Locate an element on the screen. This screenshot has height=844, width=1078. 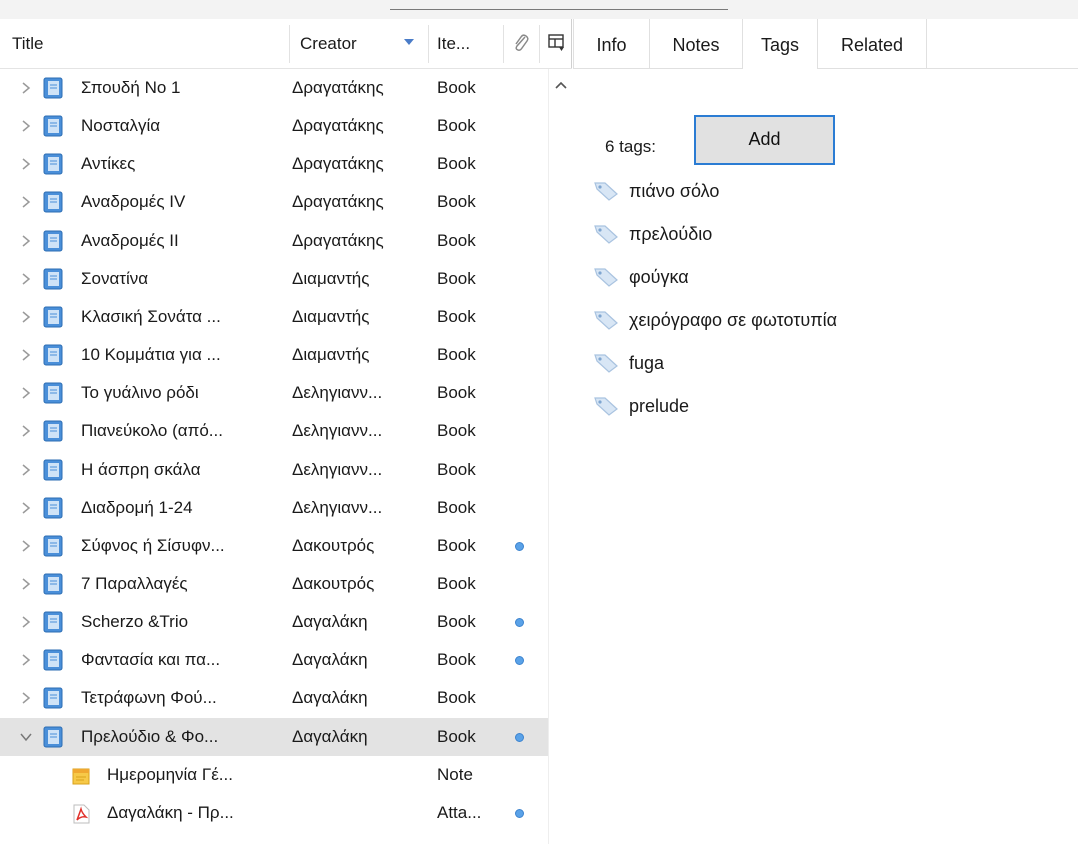
window-top-bar is located at coordinates (539, 9).